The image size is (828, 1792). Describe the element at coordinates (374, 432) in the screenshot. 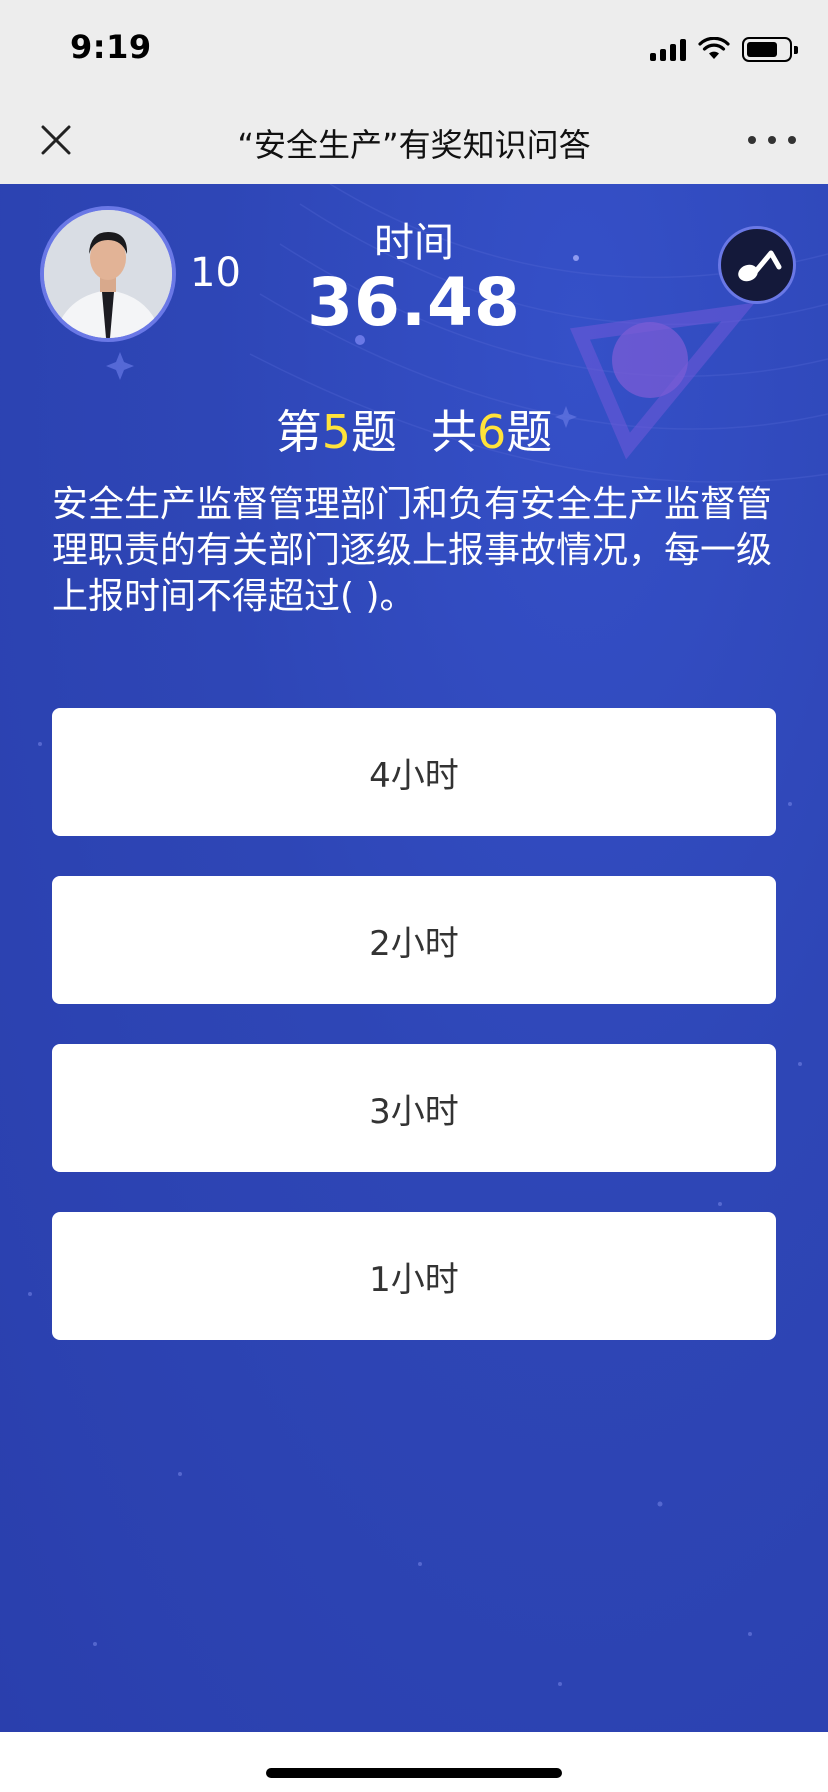

I see `progress-middle: 题` at that location.